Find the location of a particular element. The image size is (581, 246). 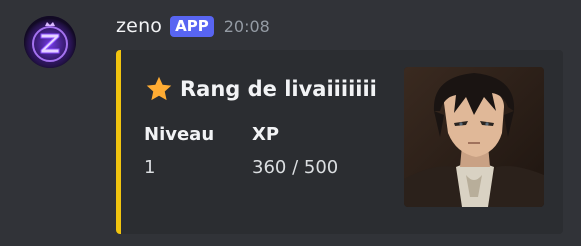

zeno-z-logo-icon is located at coordinates (50, 42).